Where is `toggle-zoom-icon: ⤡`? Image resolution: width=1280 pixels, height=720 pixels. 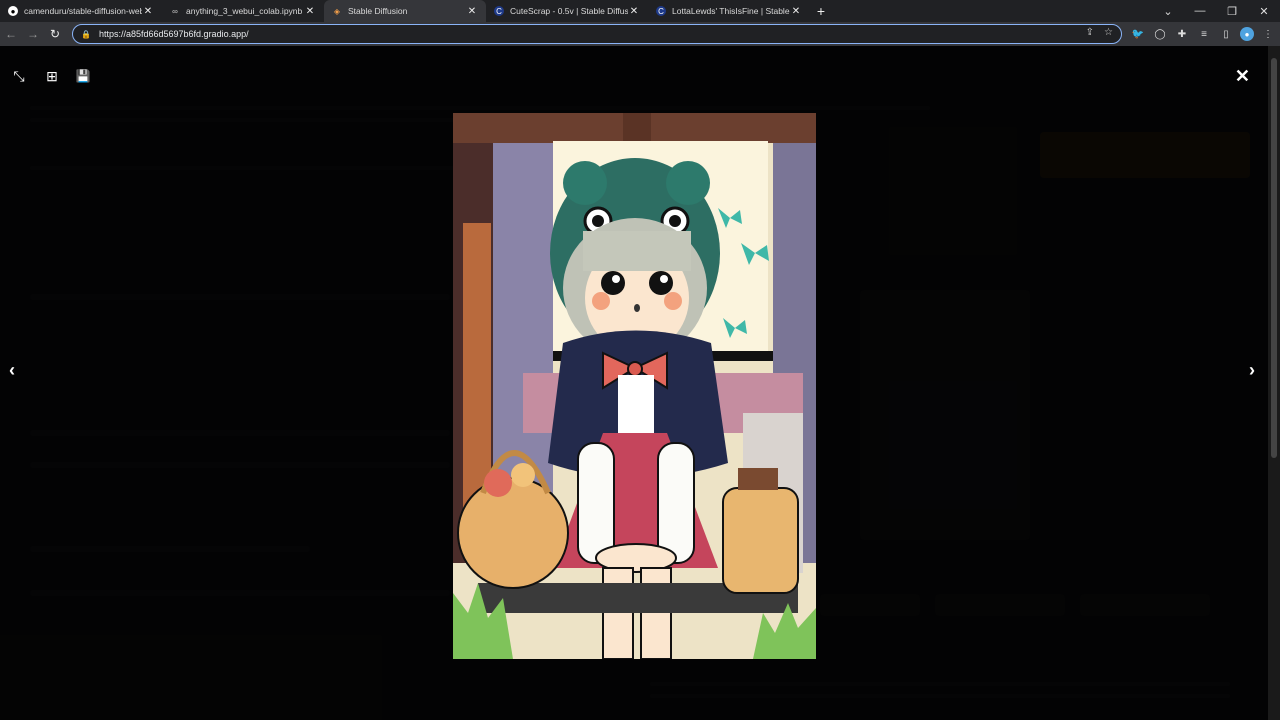 toggle-zoom-icon: ⤡ is located at coordinates (19, 76).